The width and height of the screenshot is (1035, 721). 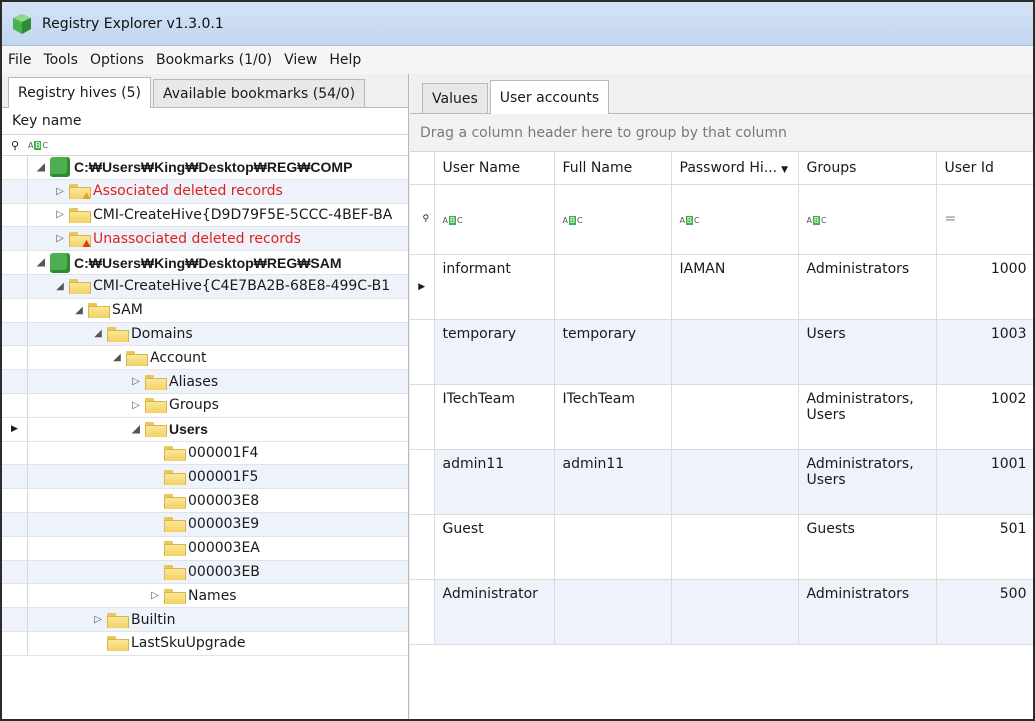 What do you see at coordinates (19, 60) in the screenshot?
I see `menu-file: File` at bounding box center [19, 60].